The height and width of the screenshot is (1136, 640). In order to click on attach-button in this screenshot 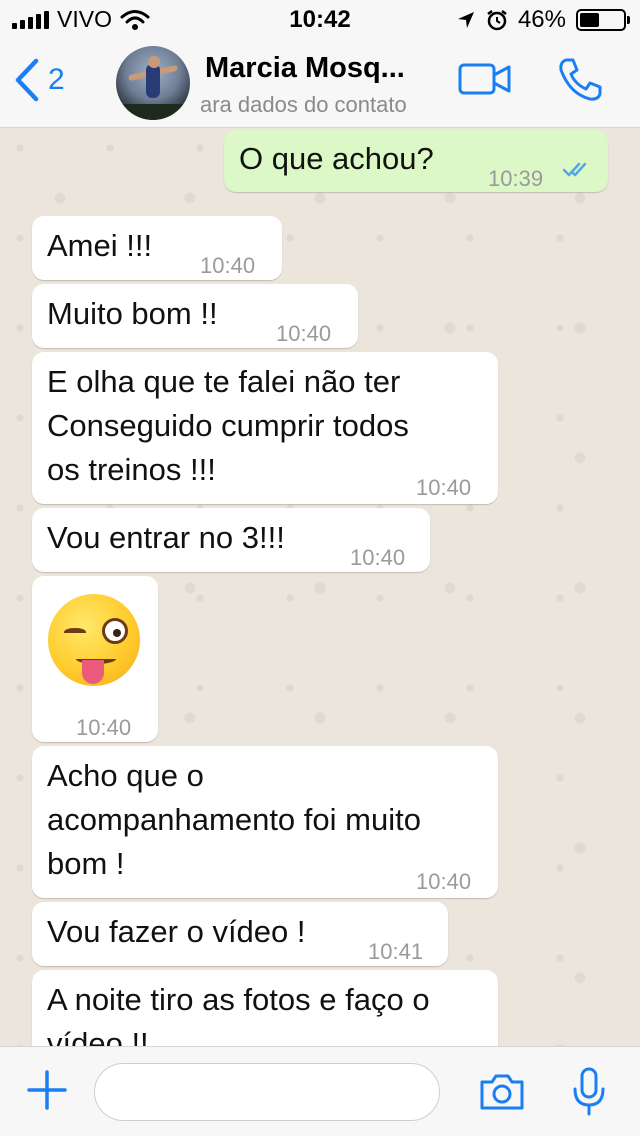, I will do `click(47, 1092)`.